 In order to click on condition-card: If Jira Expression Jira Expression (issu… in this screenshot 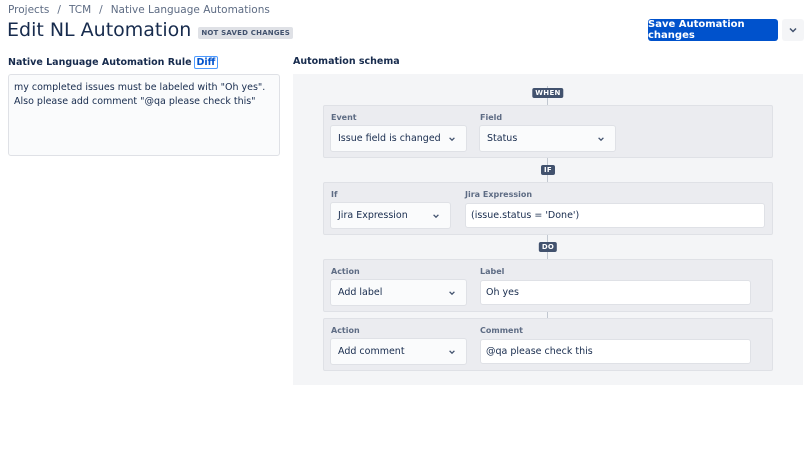, I will do `click(548, 208)`.